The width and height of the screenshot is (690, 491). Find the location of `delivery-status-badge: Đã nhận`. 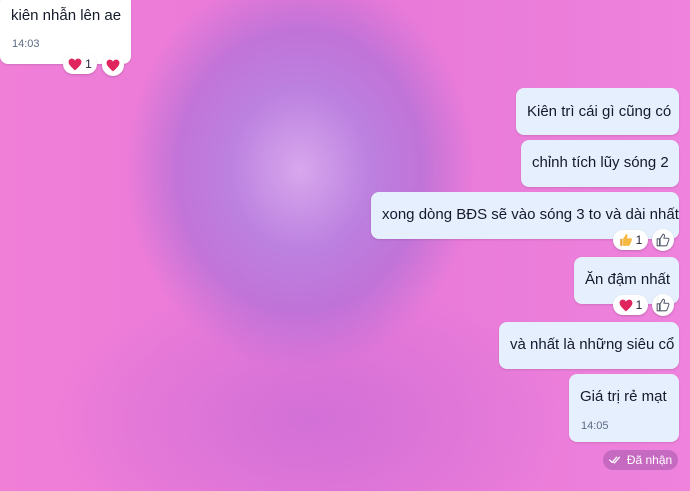

delivery-status-badge: Đã nhận is located at coordinates (640, 460).